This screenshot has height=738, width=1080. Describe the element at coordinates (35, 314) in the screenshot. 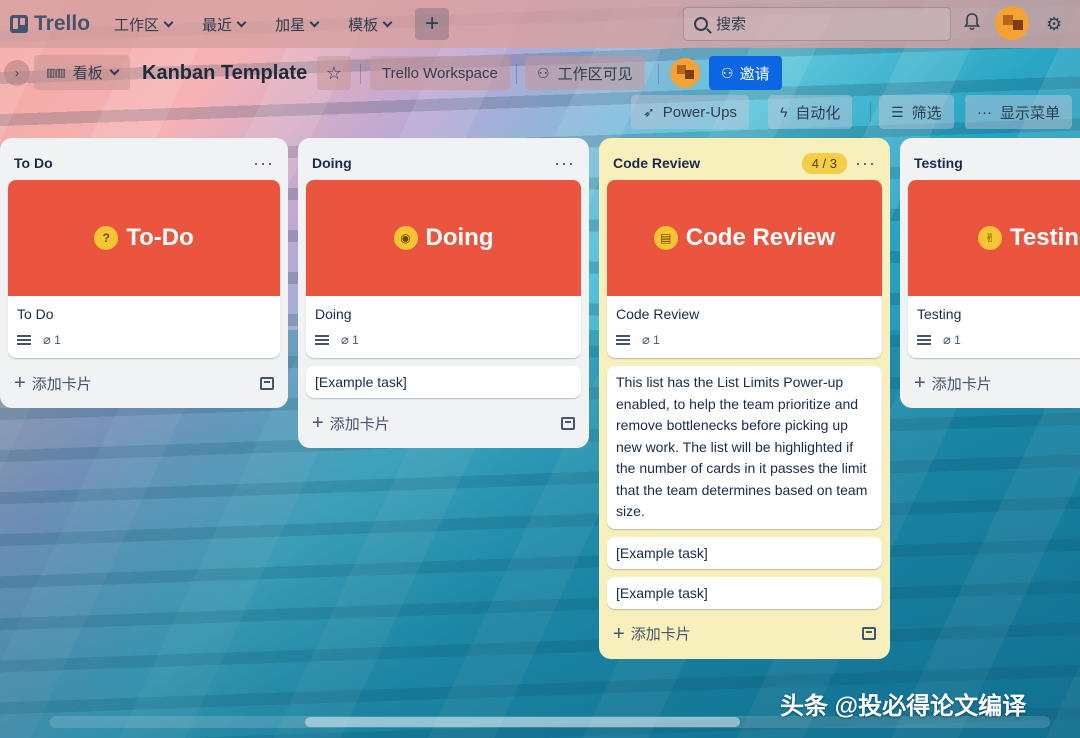

I see `card-title: To Do` at that location.